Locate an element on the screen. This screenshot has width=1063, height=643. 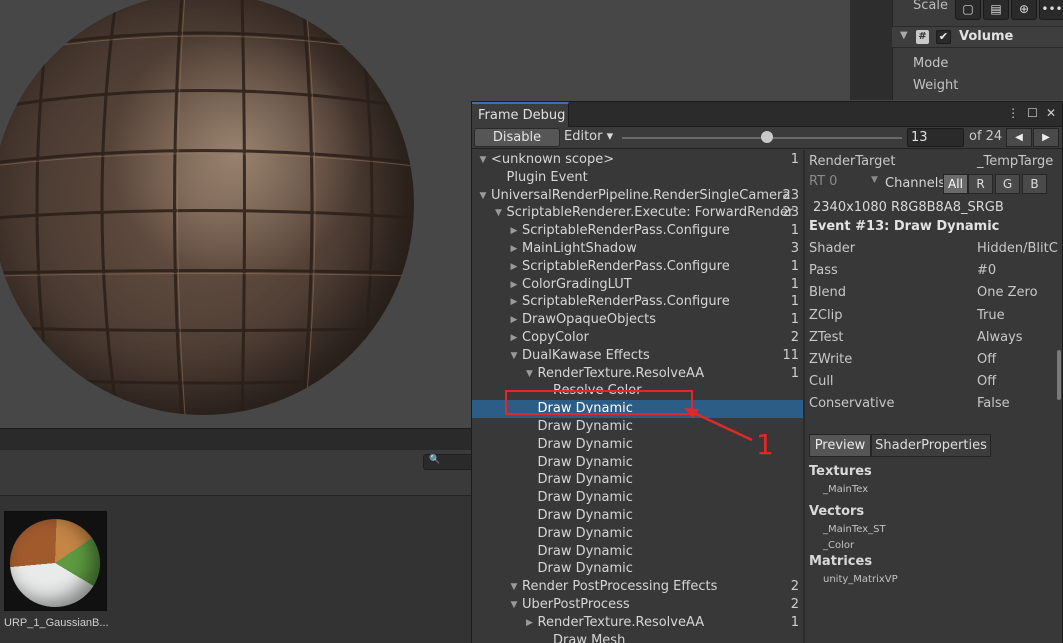
frame-debug-titlebar: Frame Debug ⋮ ☐ ✕ is located at coordinates (767, 114).